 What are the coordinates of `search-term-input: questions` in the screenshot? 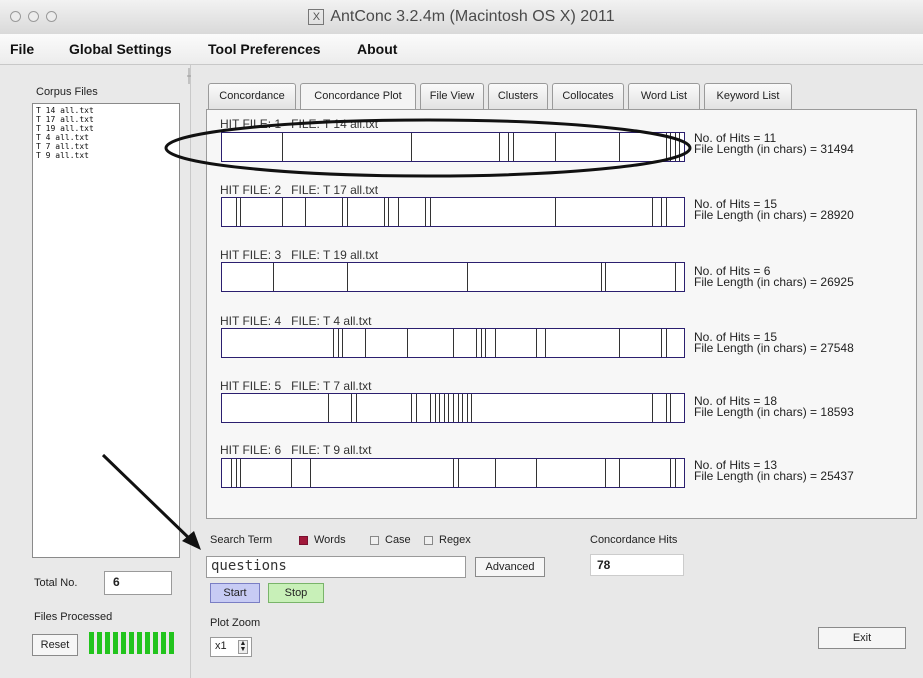 It's located at (336, 567).